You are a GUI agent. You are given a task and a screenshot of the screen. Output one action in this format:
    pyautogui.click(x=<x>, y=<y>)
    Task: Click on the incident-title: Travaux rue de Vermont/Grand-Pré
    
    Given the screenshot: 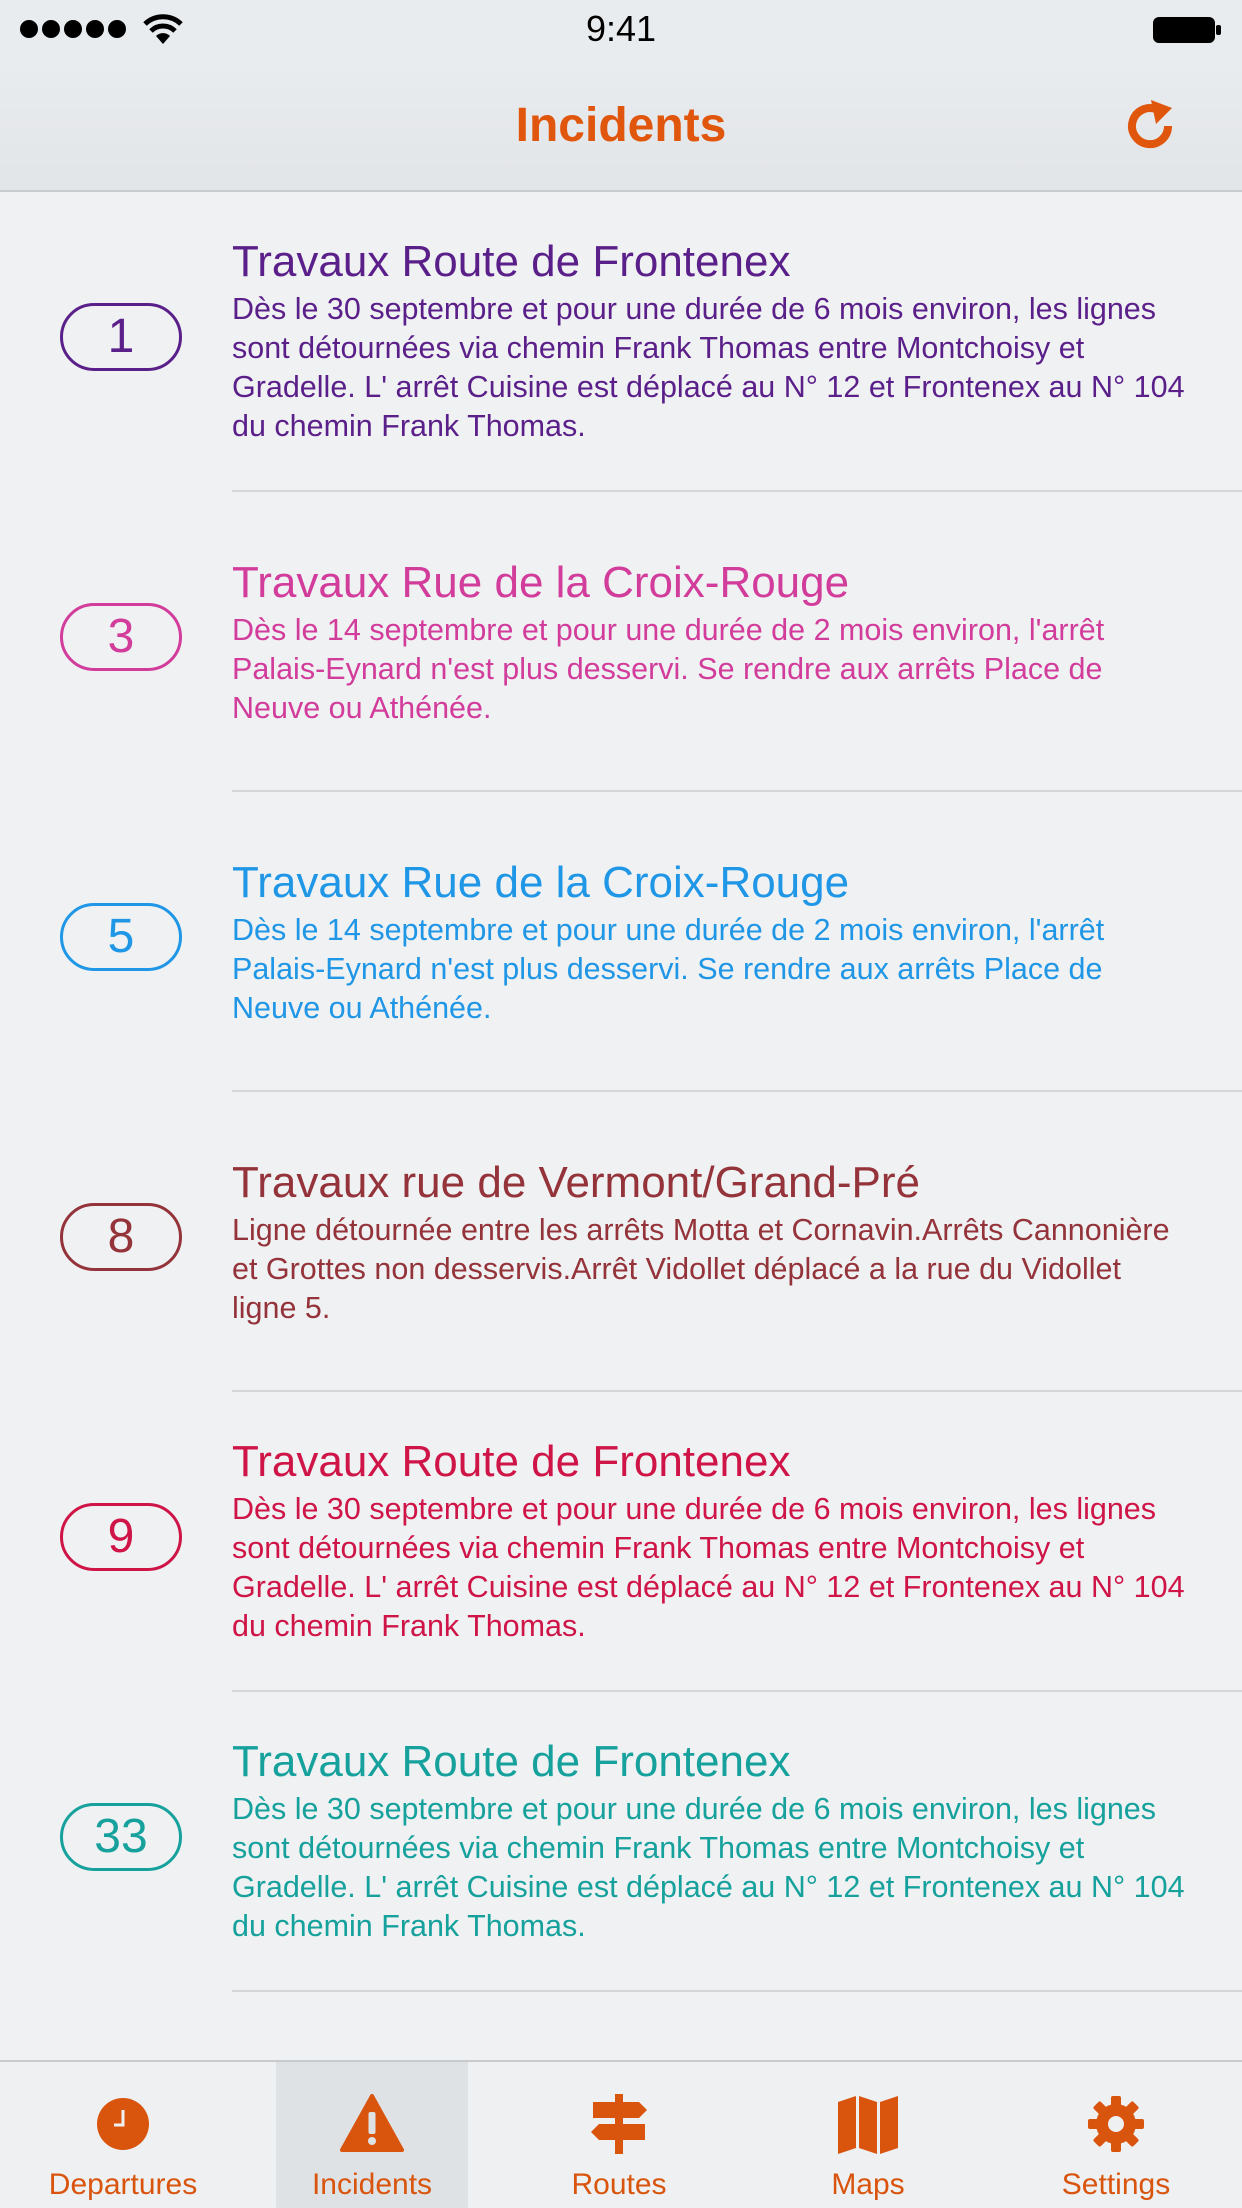 What is the action you would take?
    pyautogui.click(x=576, y=1182)
    